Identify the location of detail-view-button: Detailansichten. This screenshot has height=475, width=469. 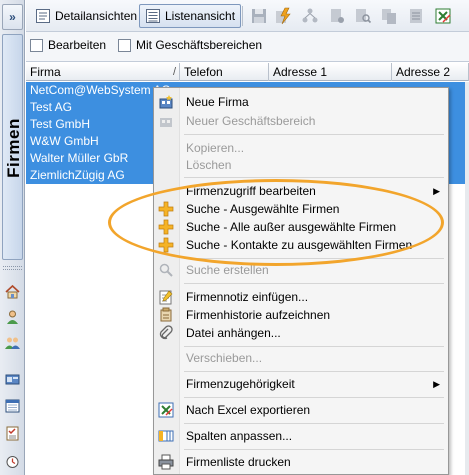
(86, 16).